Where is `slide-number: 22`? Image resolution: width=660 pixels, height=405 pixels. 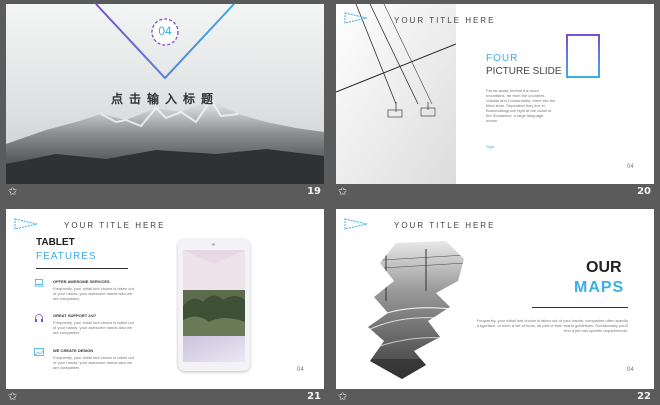 slide-number: 22 is located at coordinates (644, 396).